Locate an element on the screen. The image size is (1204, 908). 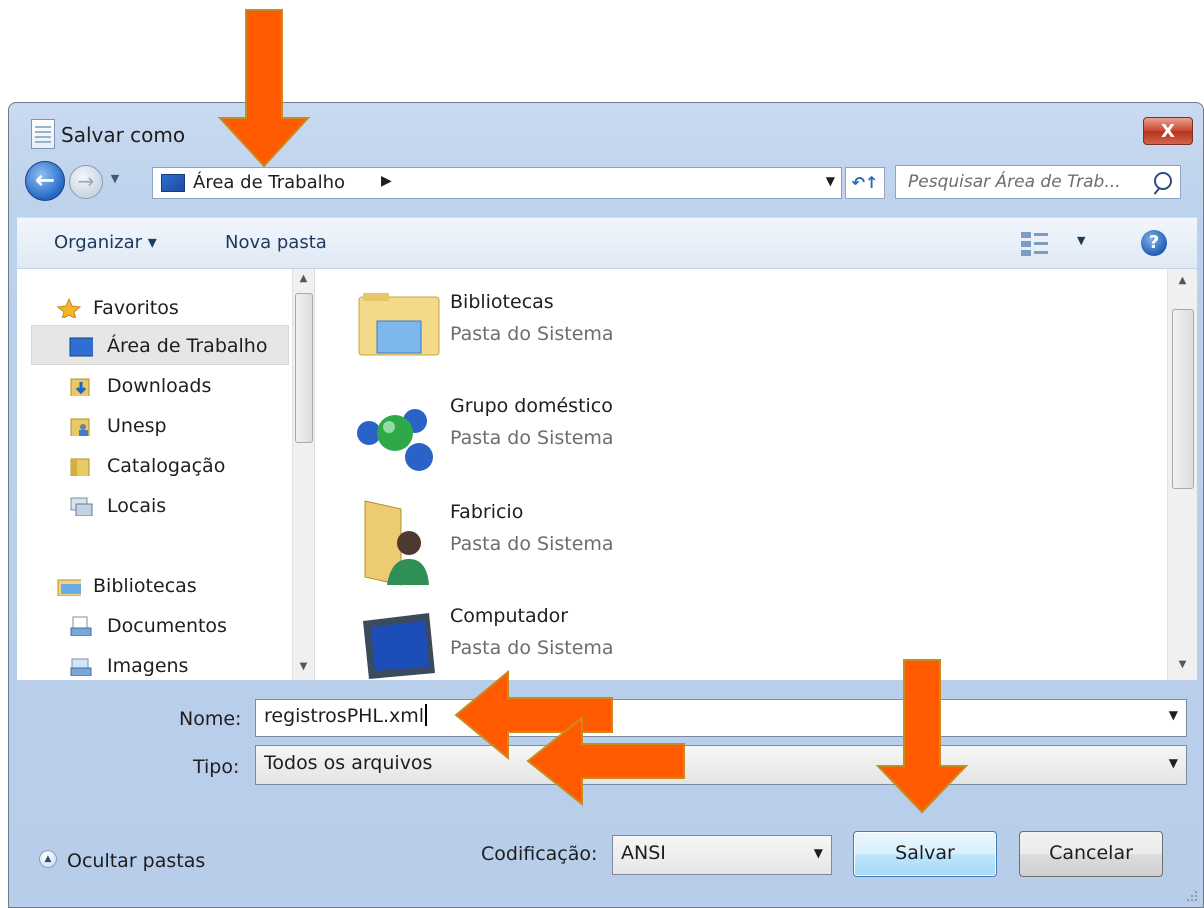
arrow-down-address-icon is located at coordinates (264, 88).